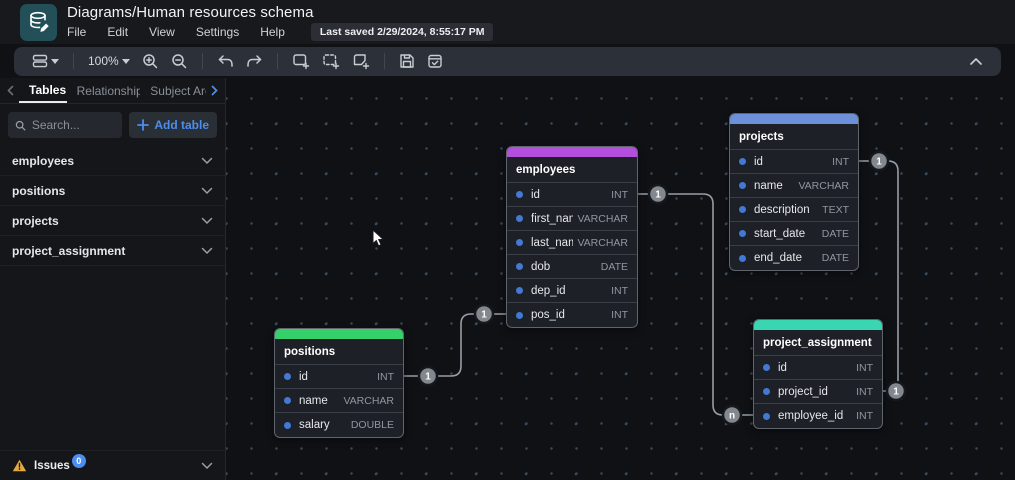  I want to click on app-logo, so click(38, 22).